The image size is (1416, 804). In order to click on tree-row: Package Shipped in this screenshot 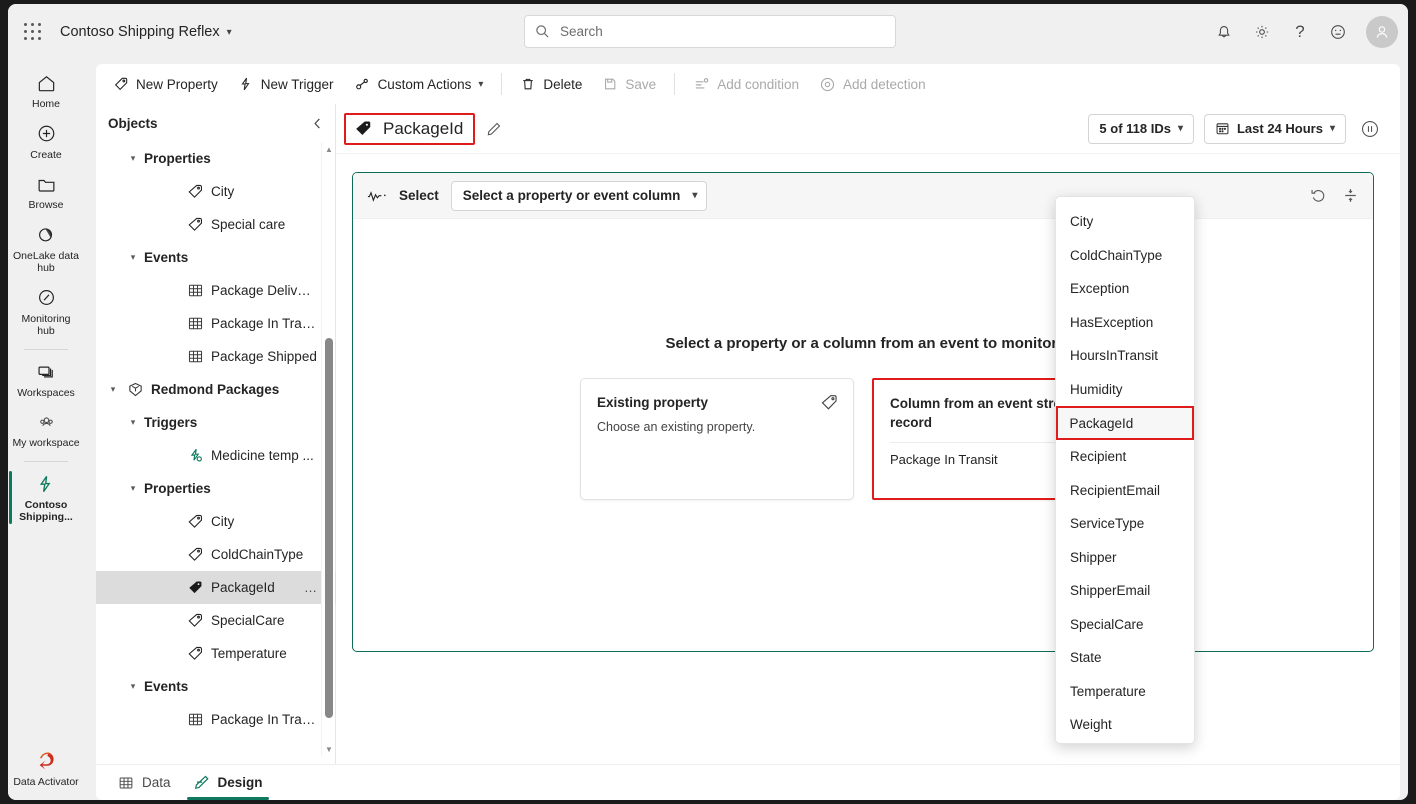, I will do `click(216, 356)`.